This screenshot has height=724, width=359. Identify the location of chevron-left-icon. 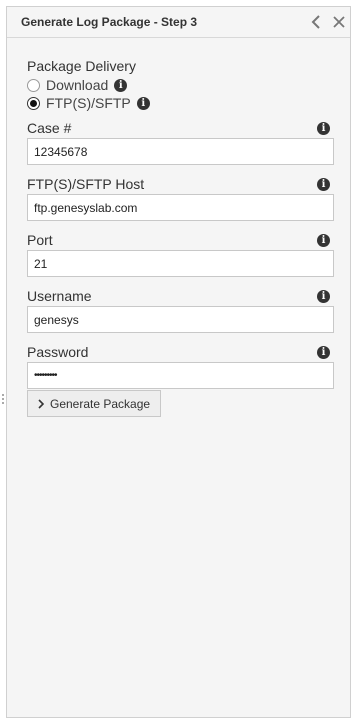
(315, 22).